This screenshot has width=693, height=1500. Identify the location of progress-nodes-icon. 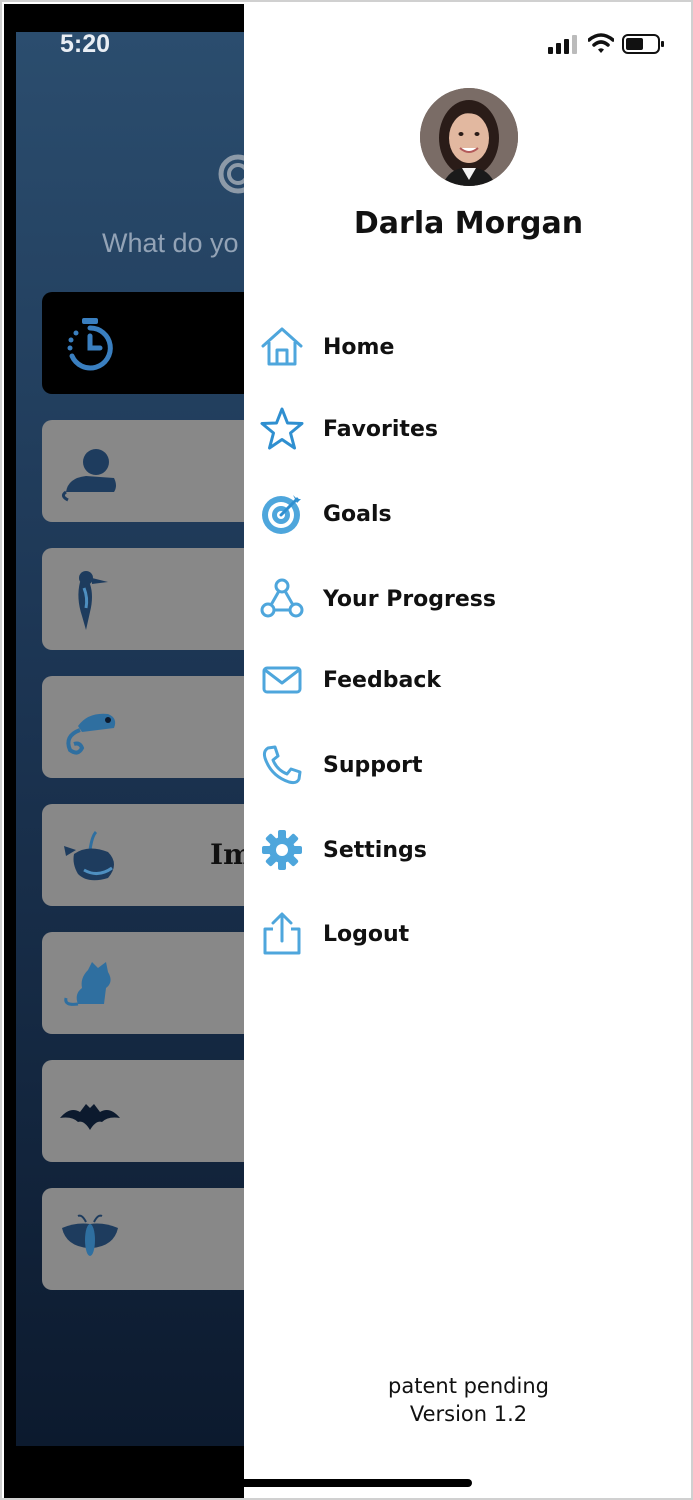
(282, 599).